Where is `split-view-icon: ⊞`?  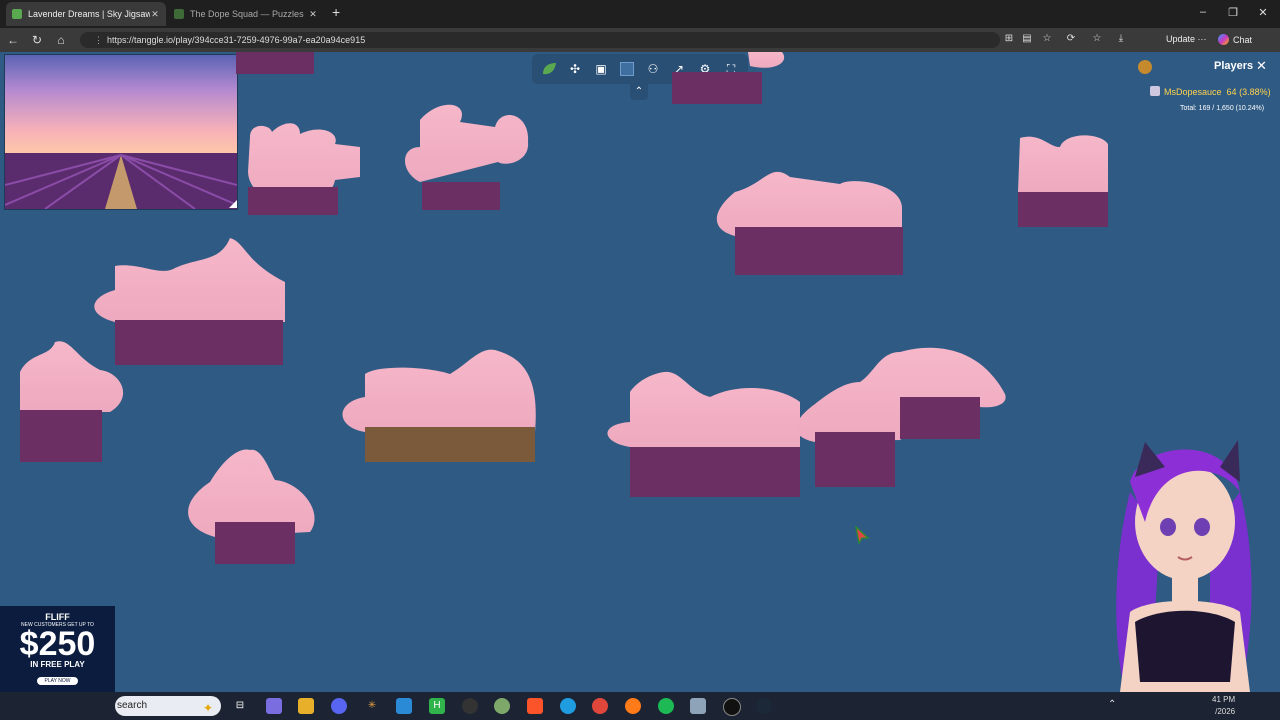
split-view-icon: ⊞ is located at coordinates (1009, 38).